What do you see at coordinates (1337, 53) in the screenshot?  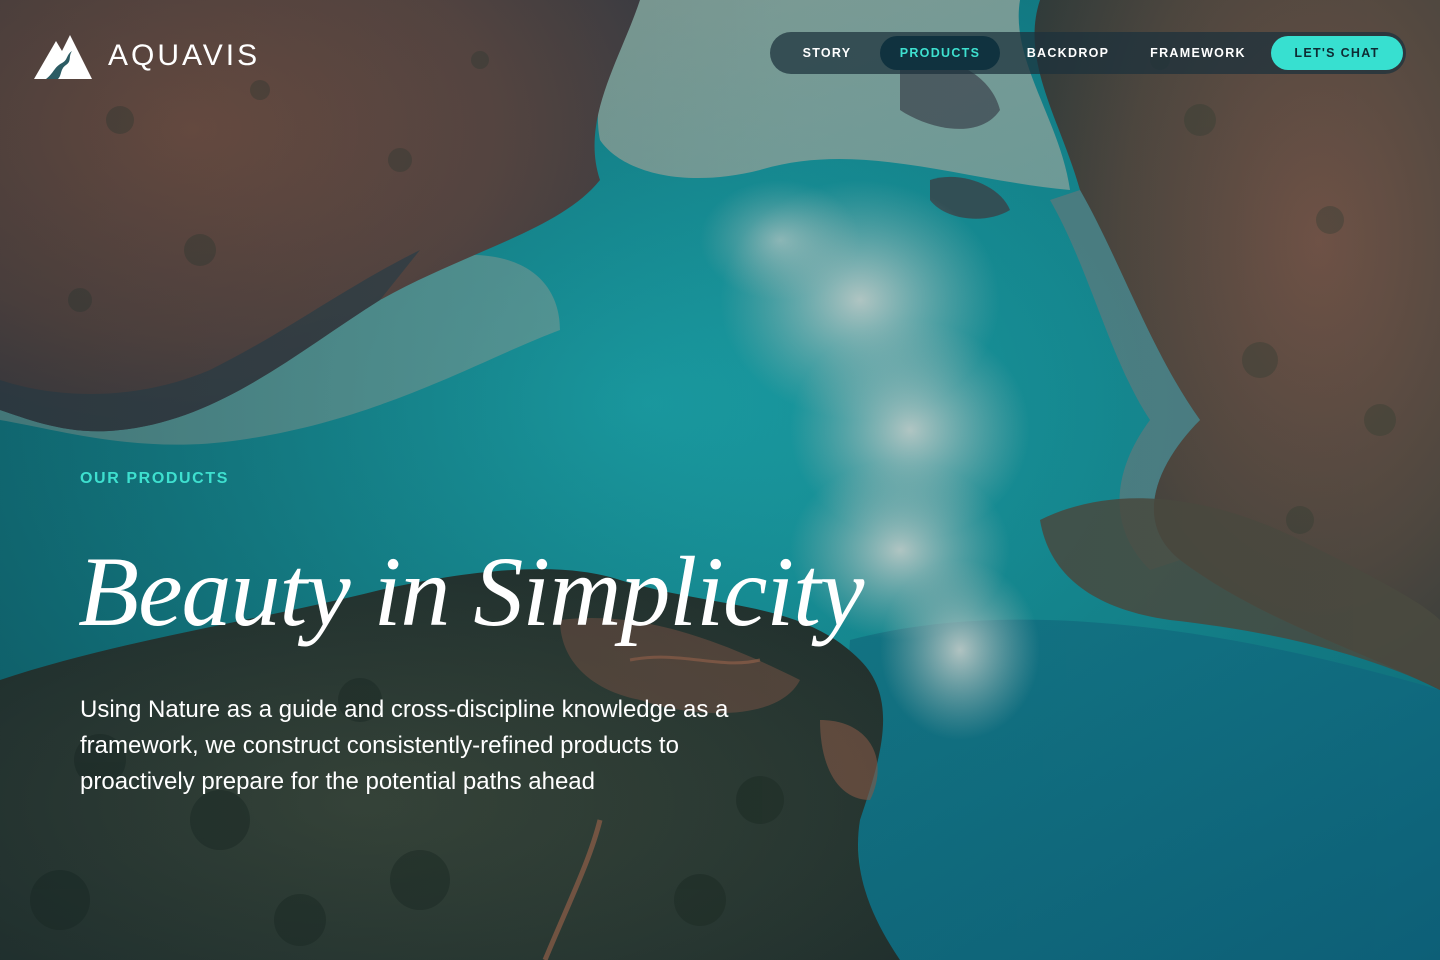 I see `lets-chat-button: LET'S CHAT` at bounding box center [1337, 53].